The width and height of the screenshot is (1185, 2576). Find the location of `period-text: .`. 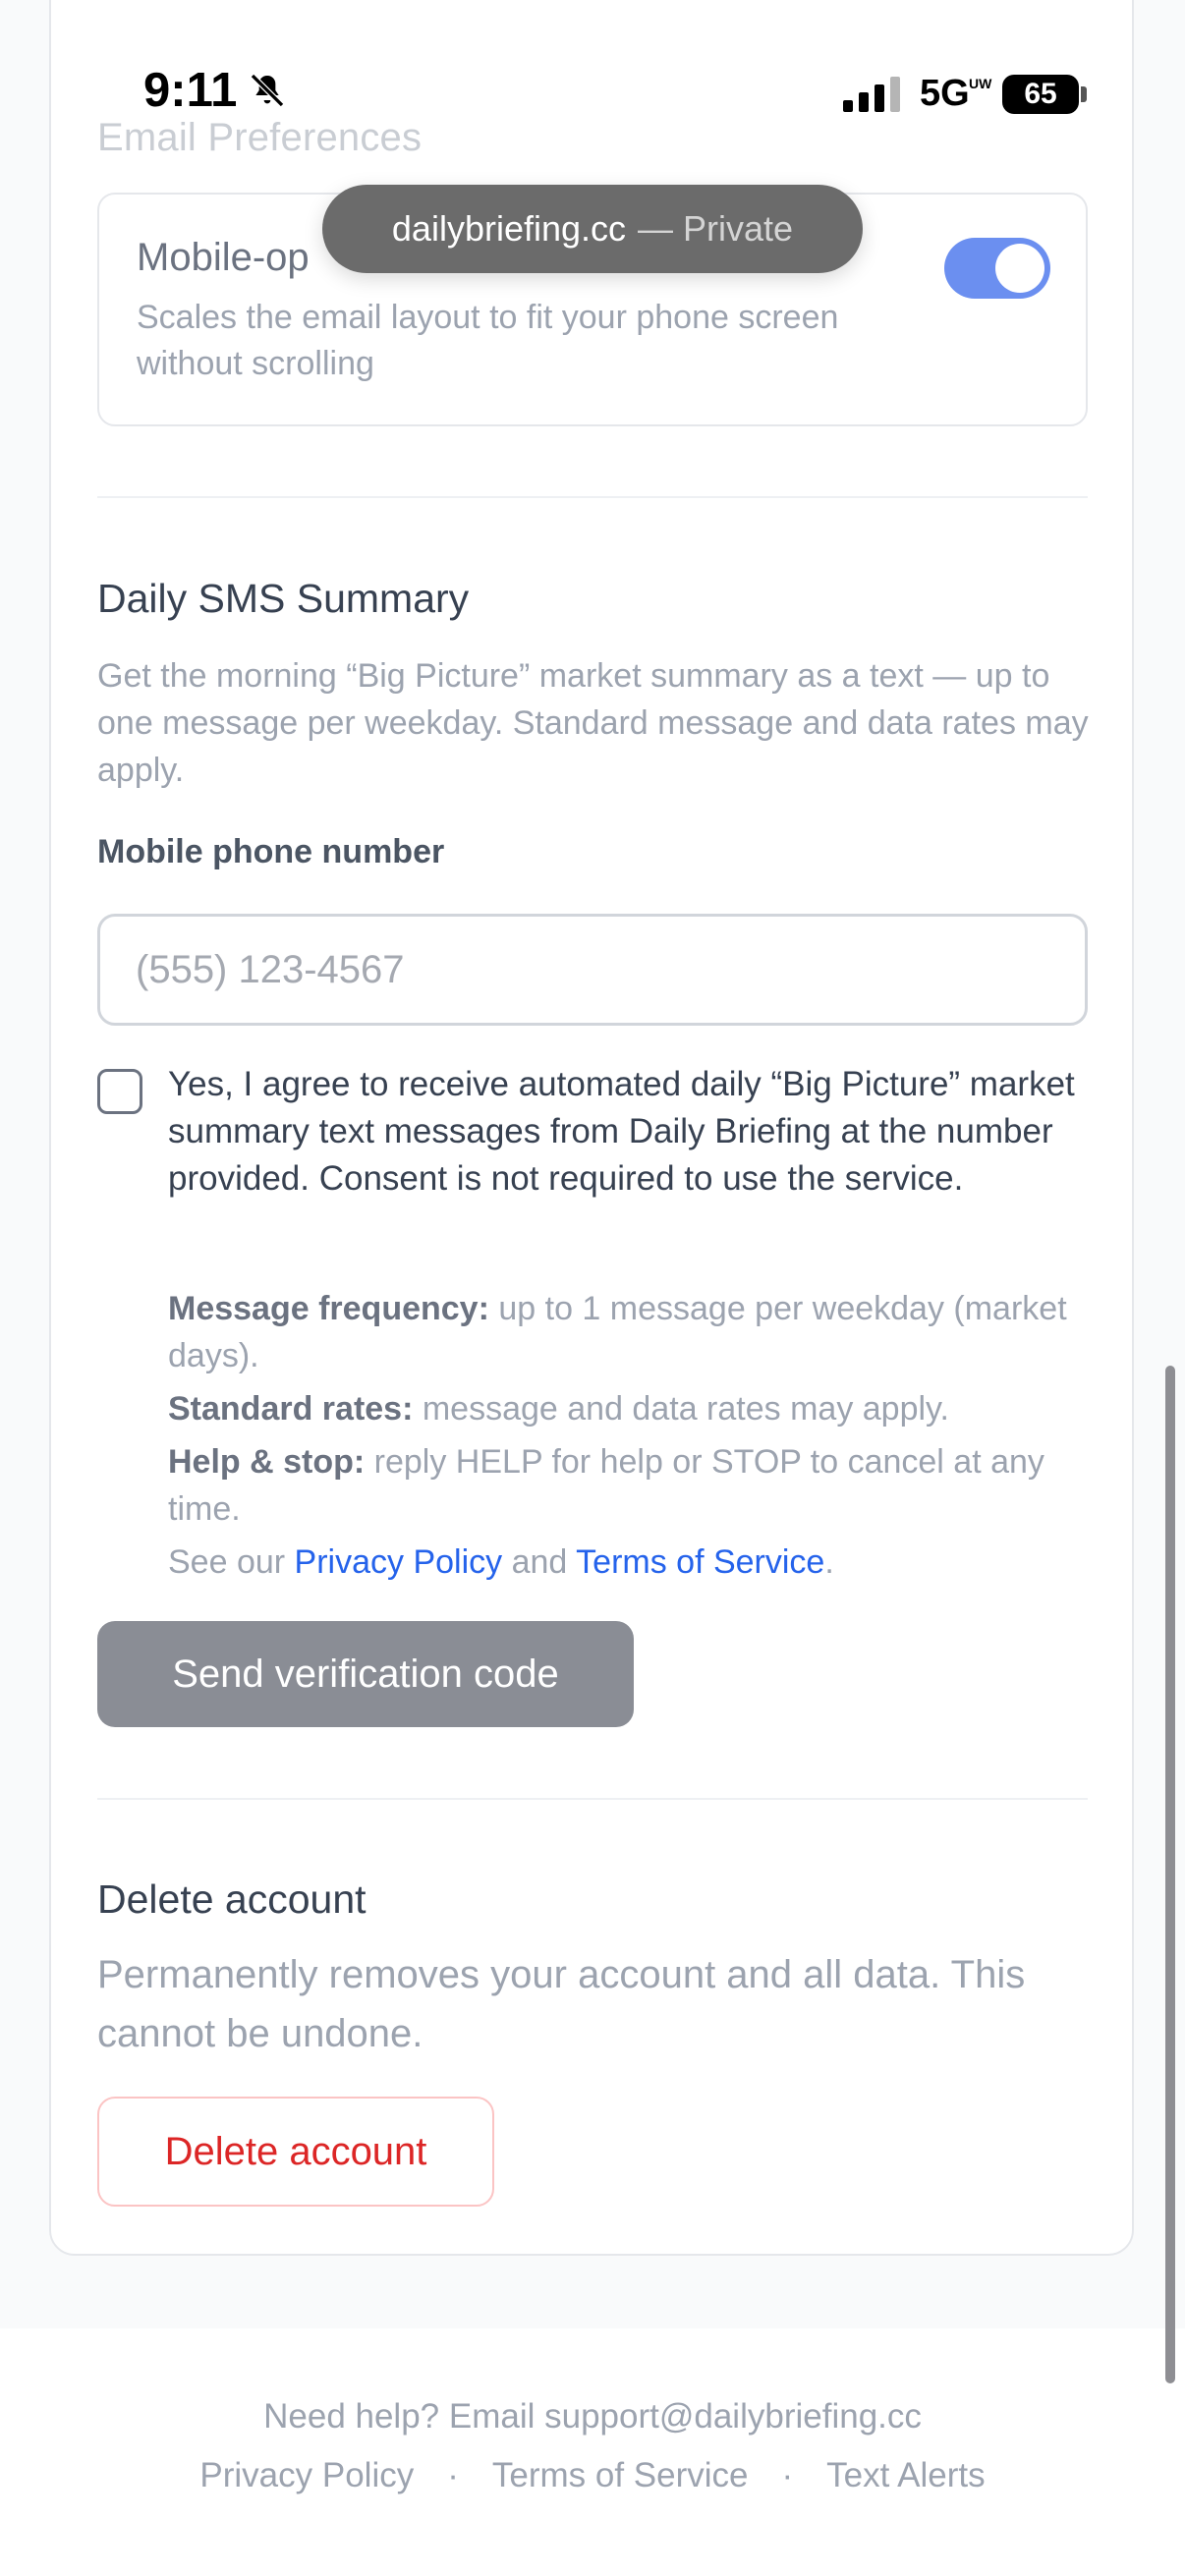

period-text: . is located at coordinates (829, 1562).